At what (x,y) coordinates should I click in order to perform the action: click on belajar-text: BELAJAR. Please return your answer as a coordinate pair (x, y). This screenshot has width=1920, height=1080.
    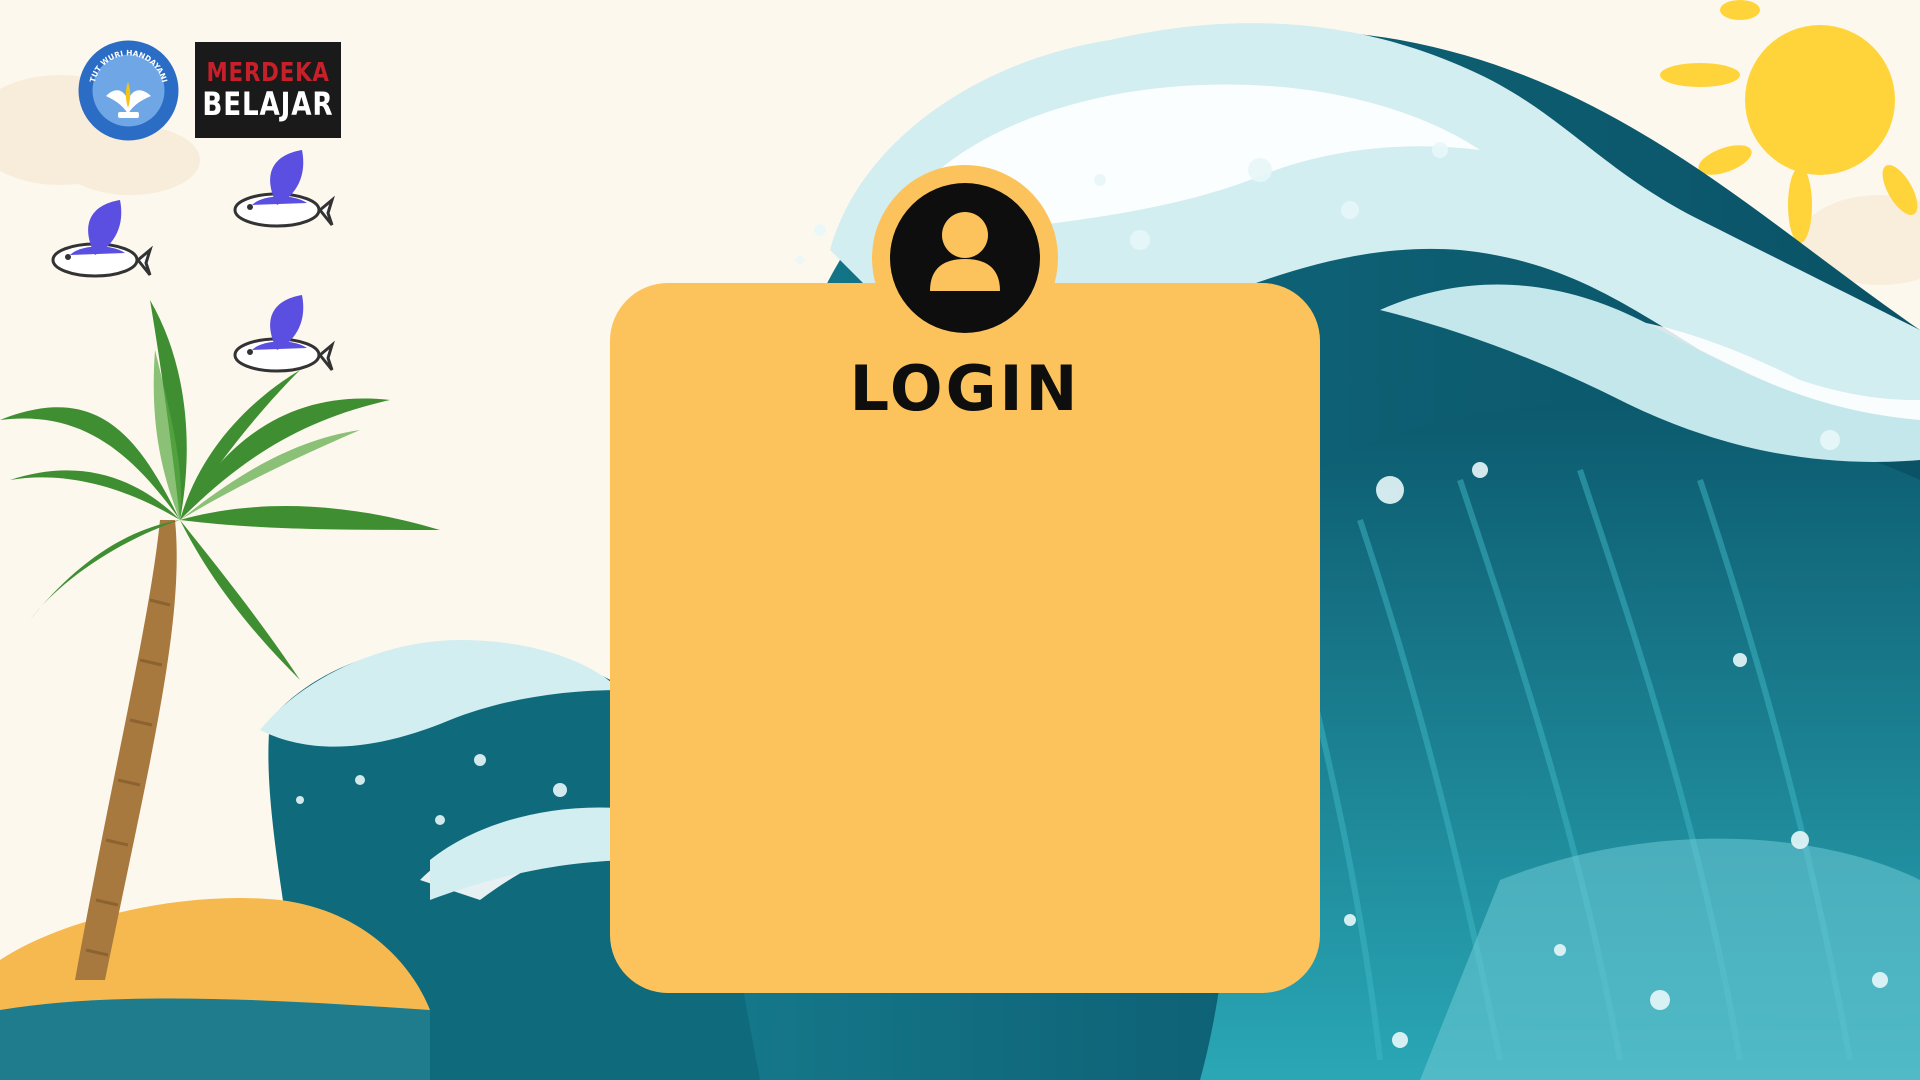
    Looking at the image, I should click on (268, 104).